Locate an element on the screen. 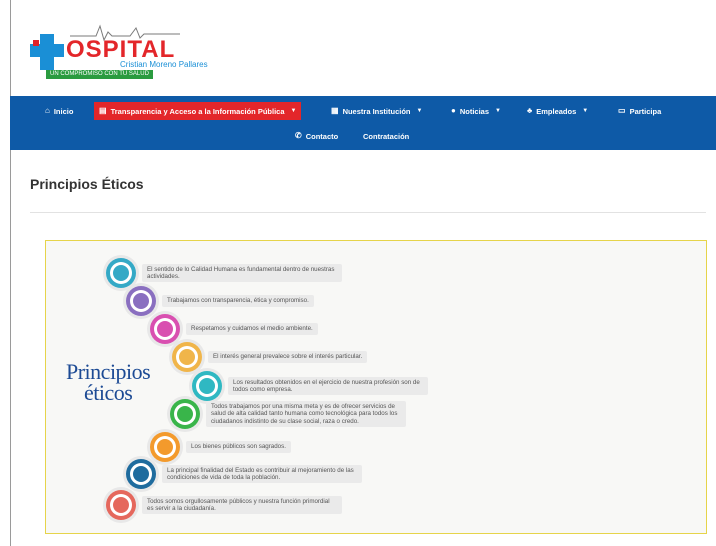 This screenshot has height=546, width=716. phone-icon: ✆ is located at coordinates (298, 135).